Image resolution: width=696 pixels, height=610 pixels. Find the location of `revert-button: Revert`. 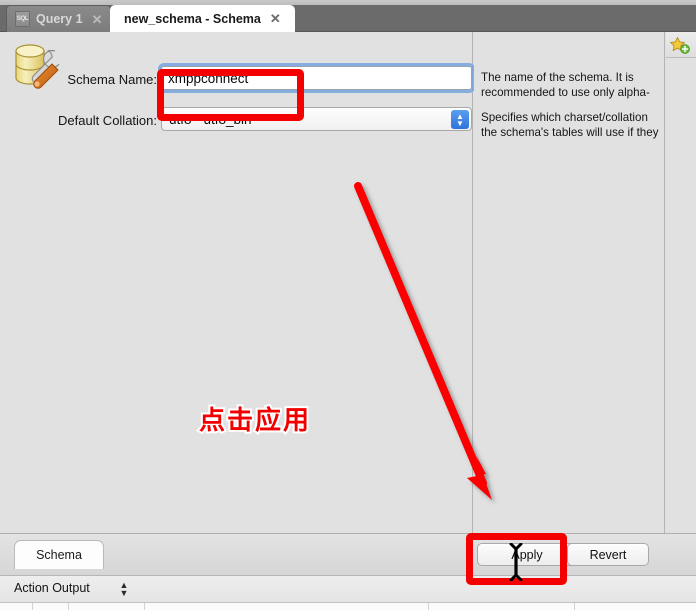

revert-button: Revert is located at coordinates (608, 554).